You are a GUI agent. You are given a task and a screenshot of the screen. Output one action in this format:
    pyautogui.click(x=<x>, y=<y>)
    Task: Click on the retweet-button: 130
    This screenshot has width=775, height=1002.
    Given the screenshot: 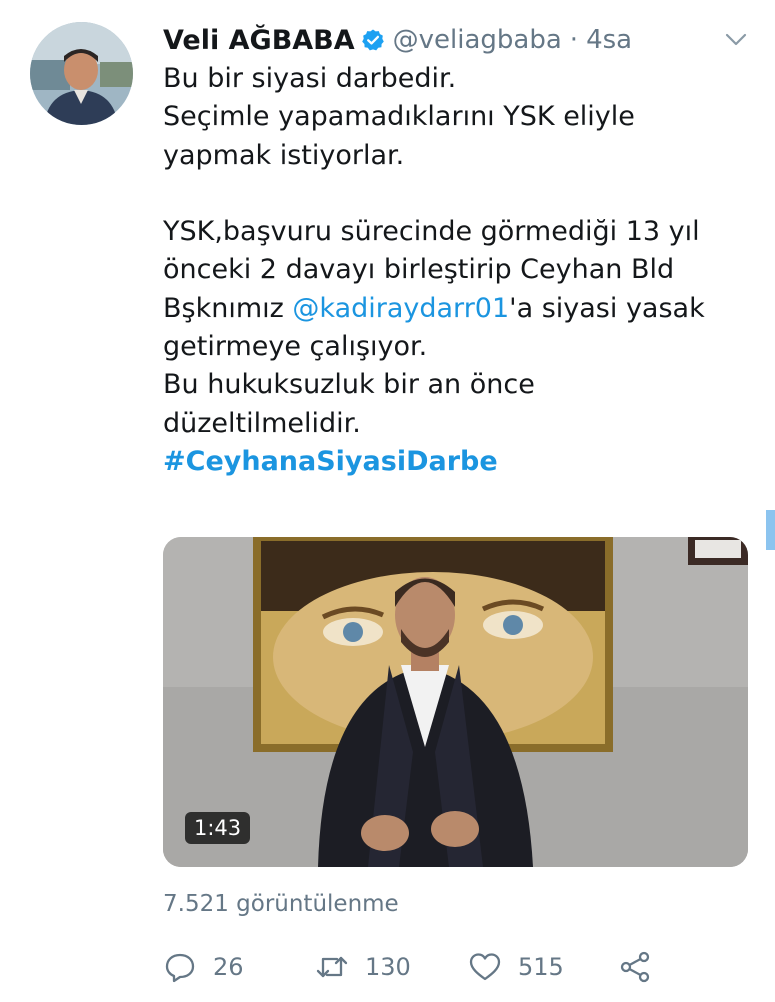 What is the action you would take?
    pyautogui.click(x=363, y=967)
    